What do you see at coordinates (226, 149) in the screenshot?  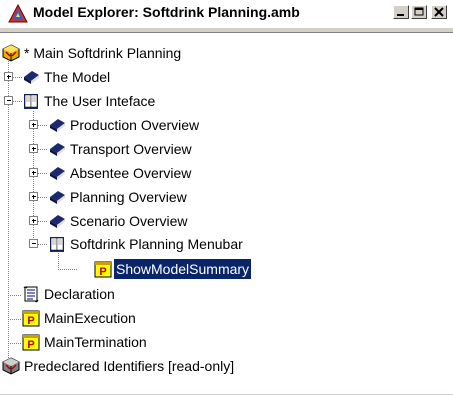 I see `tree-item-transport-overview: Transport Overview` at bounding box center [226, 149].